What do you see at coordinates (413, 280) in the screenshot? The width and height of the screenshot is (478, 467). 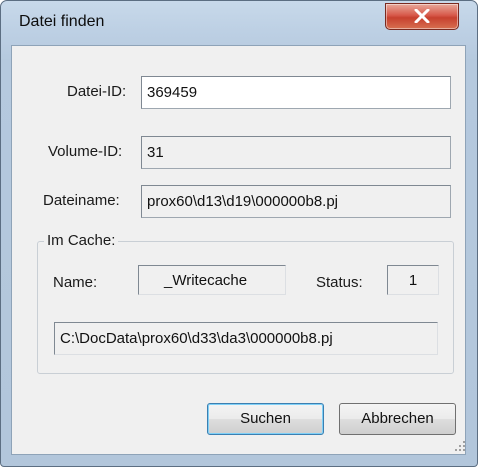 I see `status-field: 1` at bounding box center [413, 280].